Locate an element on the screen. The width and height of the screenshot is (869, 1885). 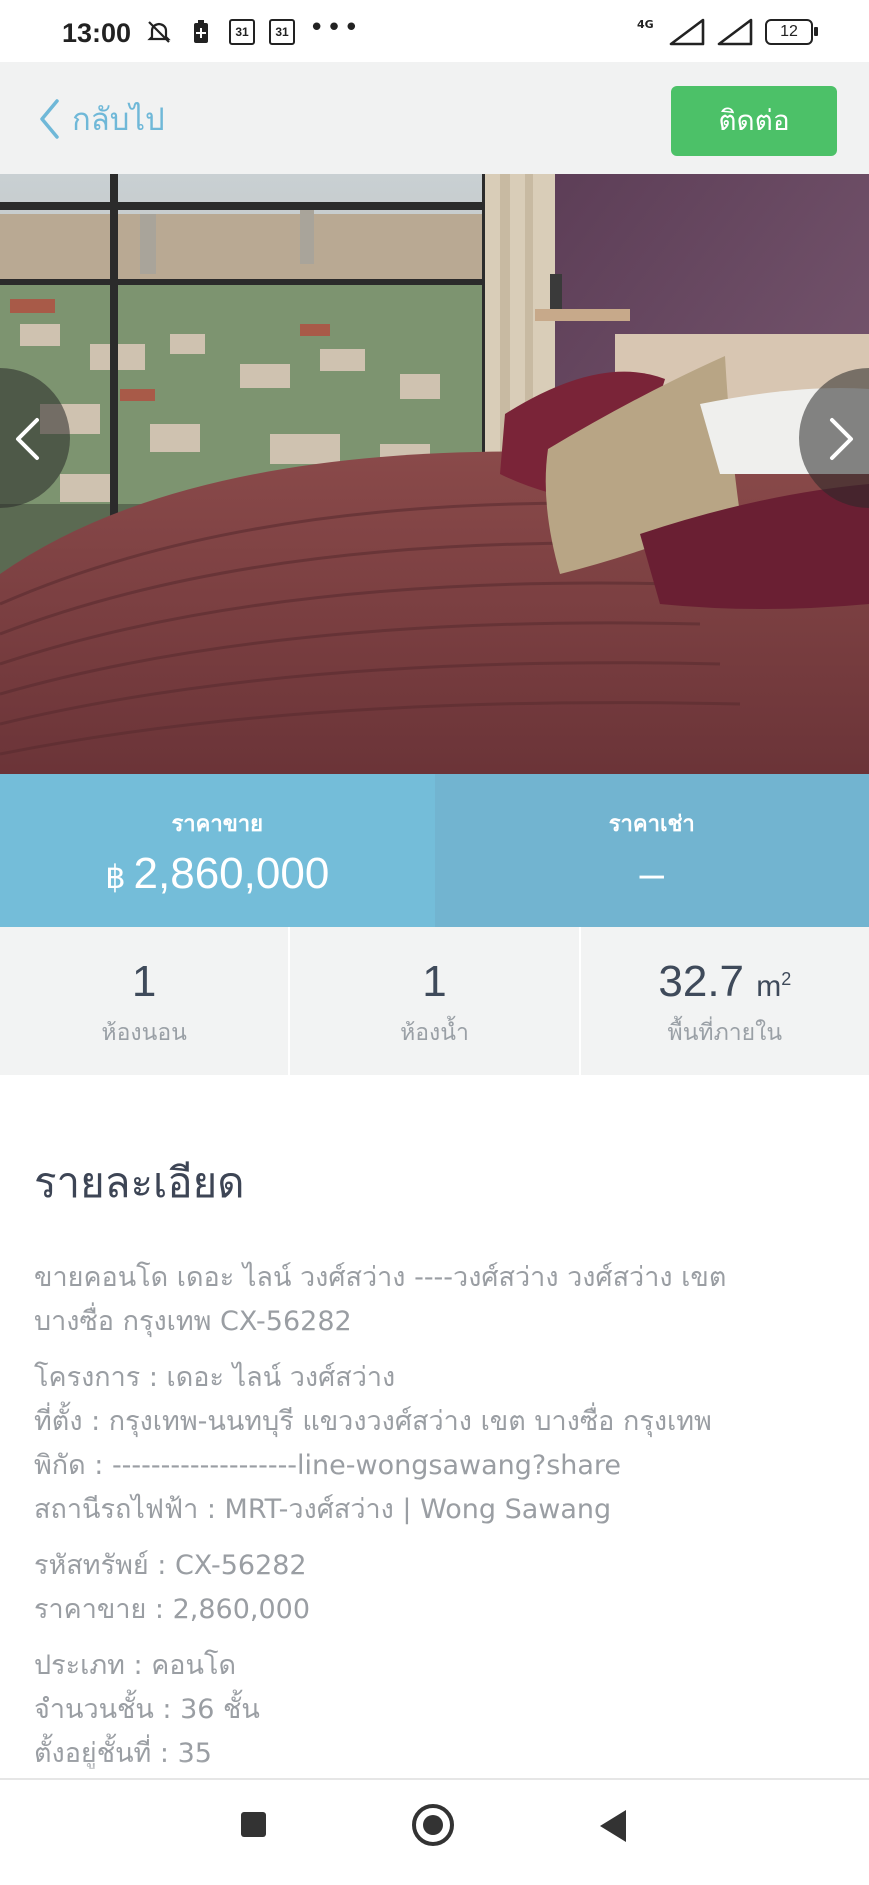
area-value-row: 32.7 m2 is located at coordinates (724, 982).